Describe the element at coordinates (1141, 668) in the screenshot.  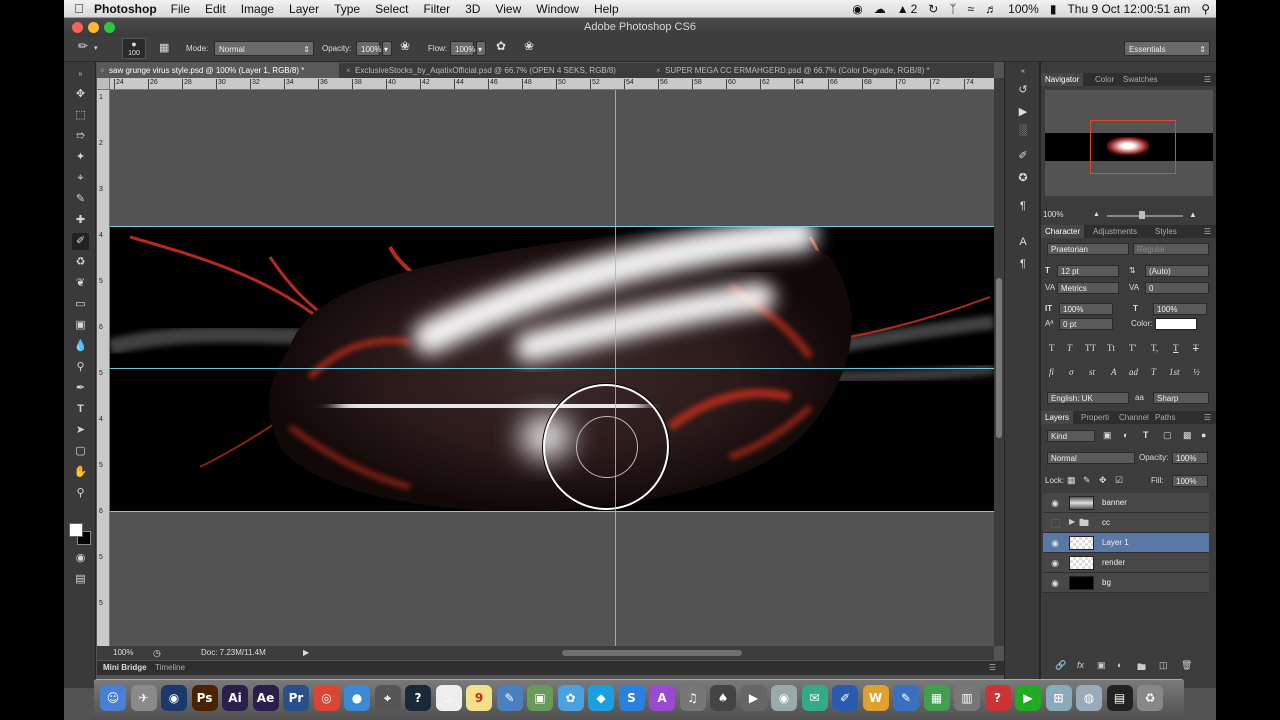
I see `new-group-icon: 🖿` at that location.